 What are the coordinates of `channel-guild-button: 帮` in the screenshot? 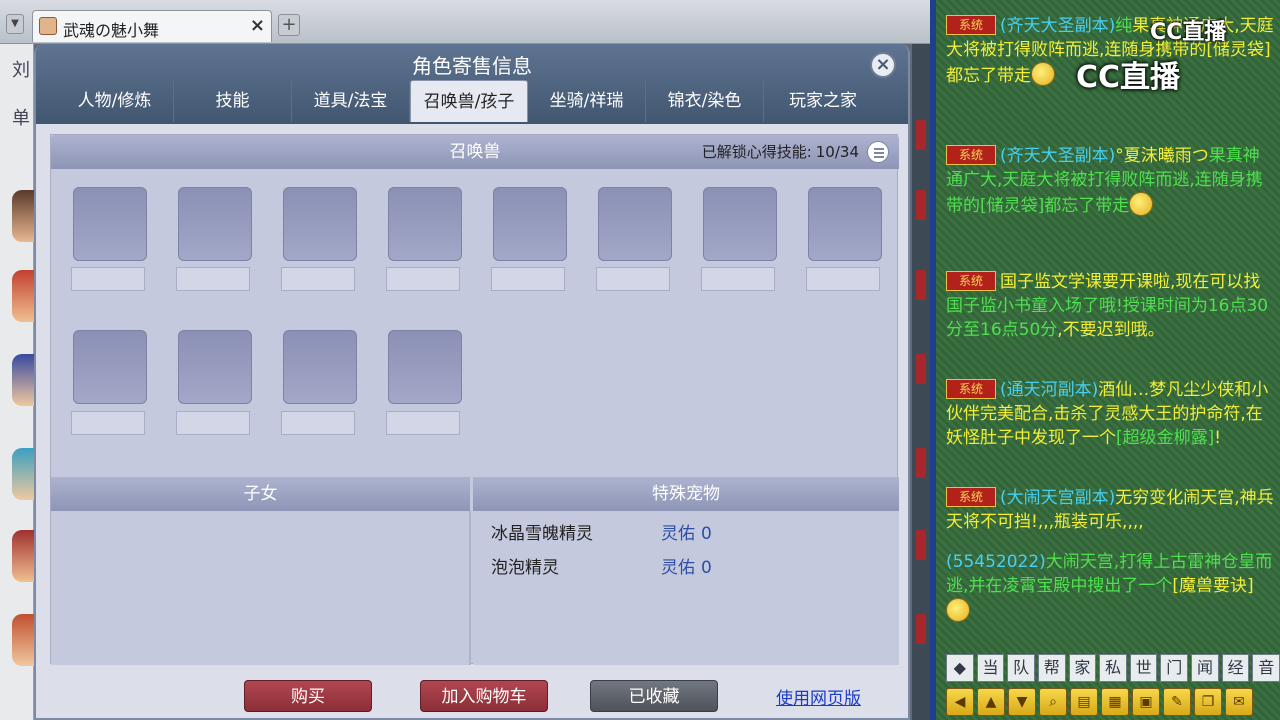 It's located at (1051, 668).